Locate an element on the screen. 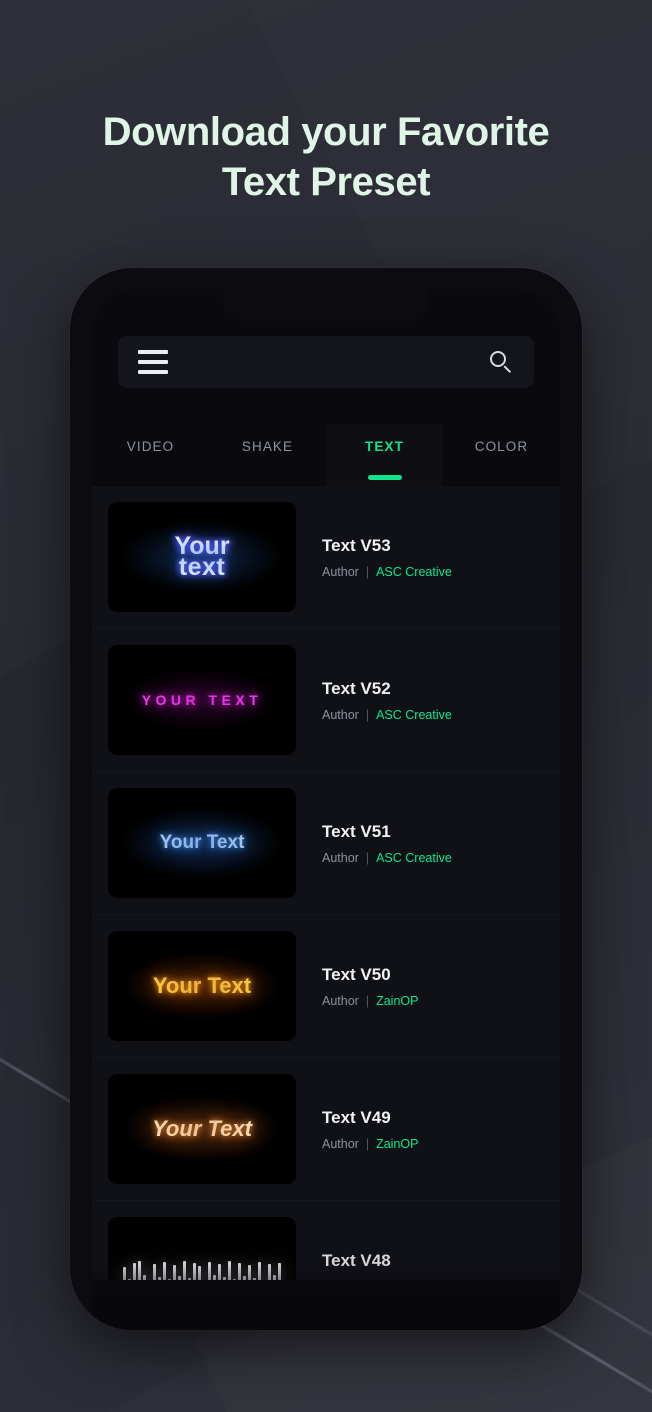 The image size is (652, 1412). preset-meta: Text V51 Author | ASC Creative is located at coordinates (433, 843).